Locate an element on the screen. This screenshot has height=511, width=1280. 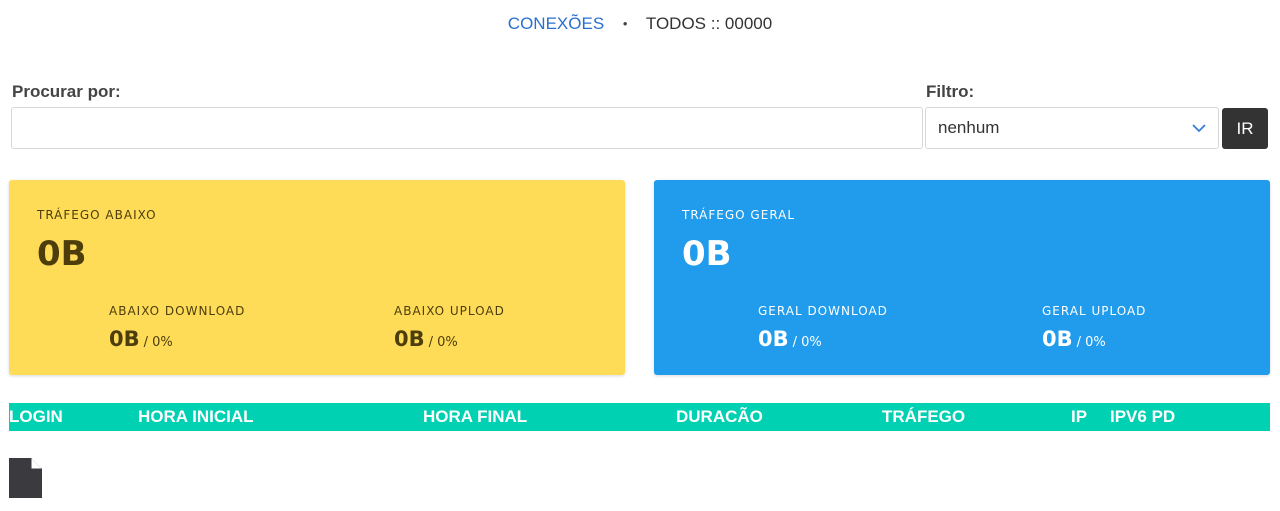
traffic-down-download-label: ABAIXO DOWNLOAD is located at coordinates (177, 311).